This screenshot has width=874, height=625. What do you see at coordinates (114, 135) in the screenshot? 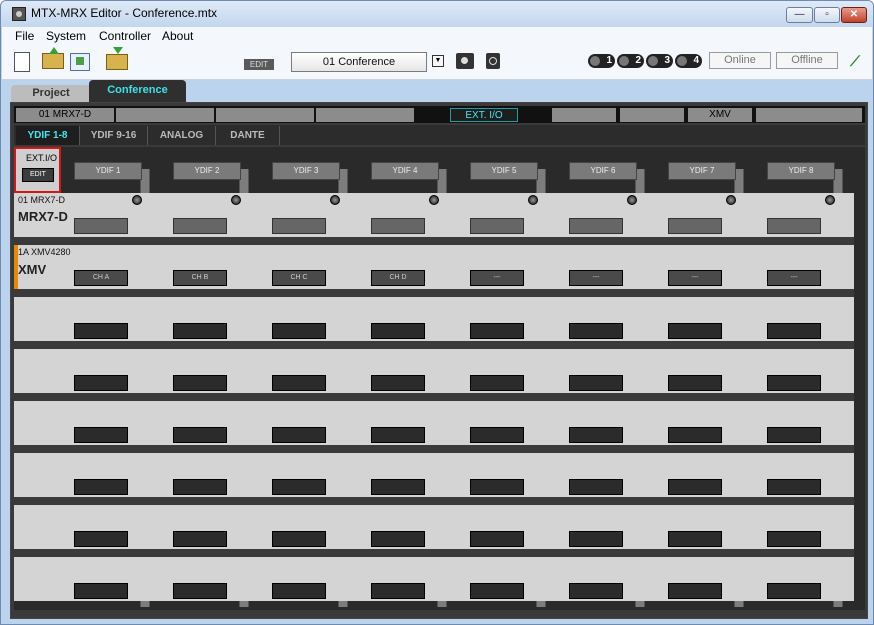
I see `tab-ydif-9-16: YDIF 9-16` at bounding box center [114, 135].